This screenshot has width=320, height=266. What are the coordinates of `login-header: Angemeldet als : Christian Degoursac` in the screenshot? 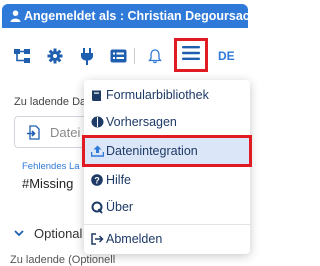 It's located at (125, 16).